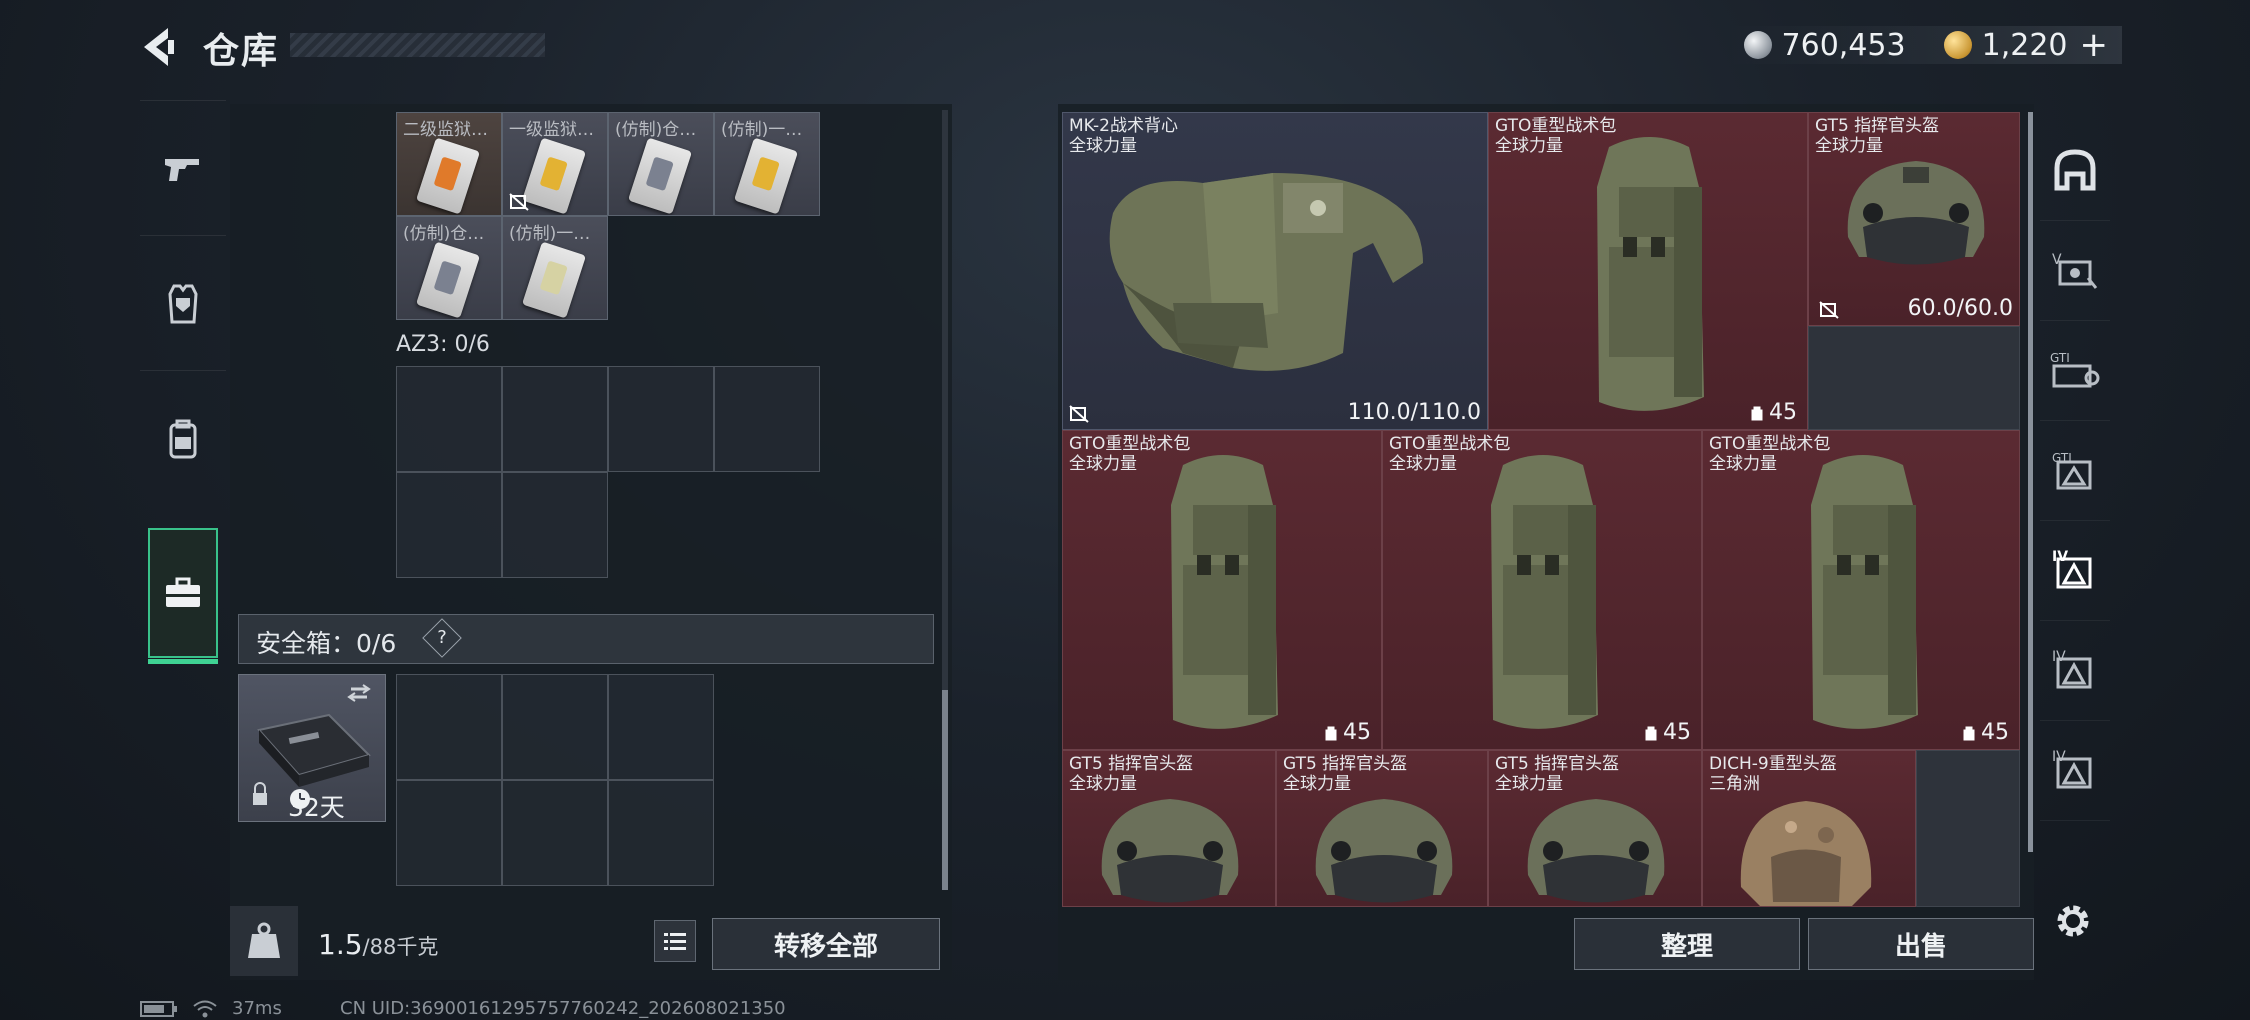  Describe the element at coordinates (1843, 45) in the screenshot. I see `currency-primary: 760,453` at that location.